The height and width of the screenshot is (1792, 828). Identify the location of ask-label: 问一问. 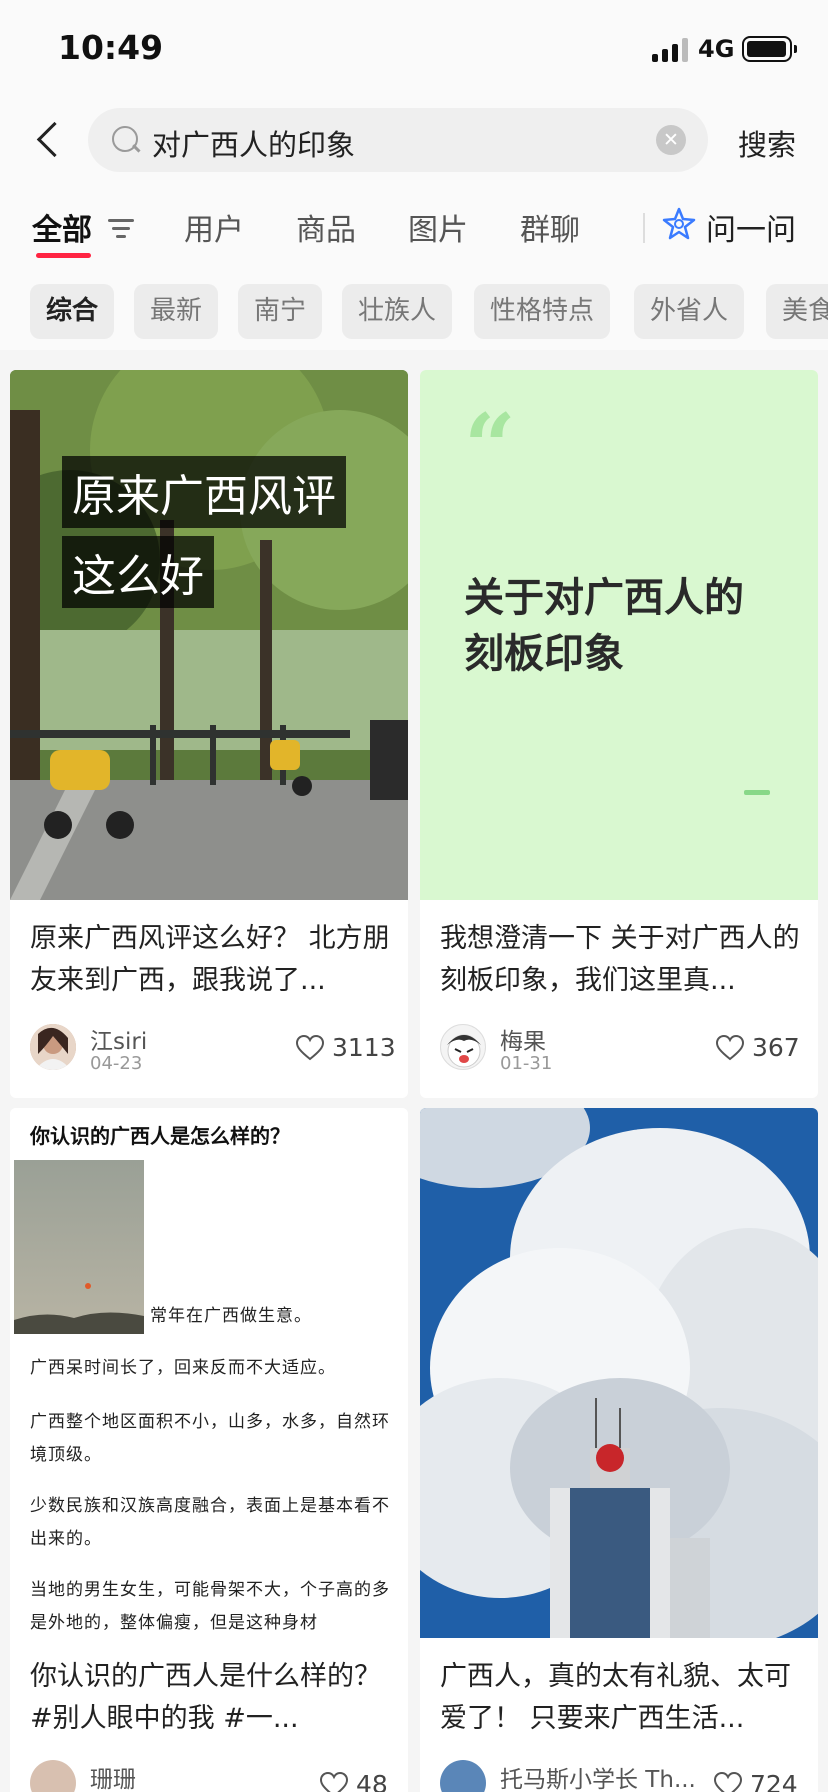
(751, 227).